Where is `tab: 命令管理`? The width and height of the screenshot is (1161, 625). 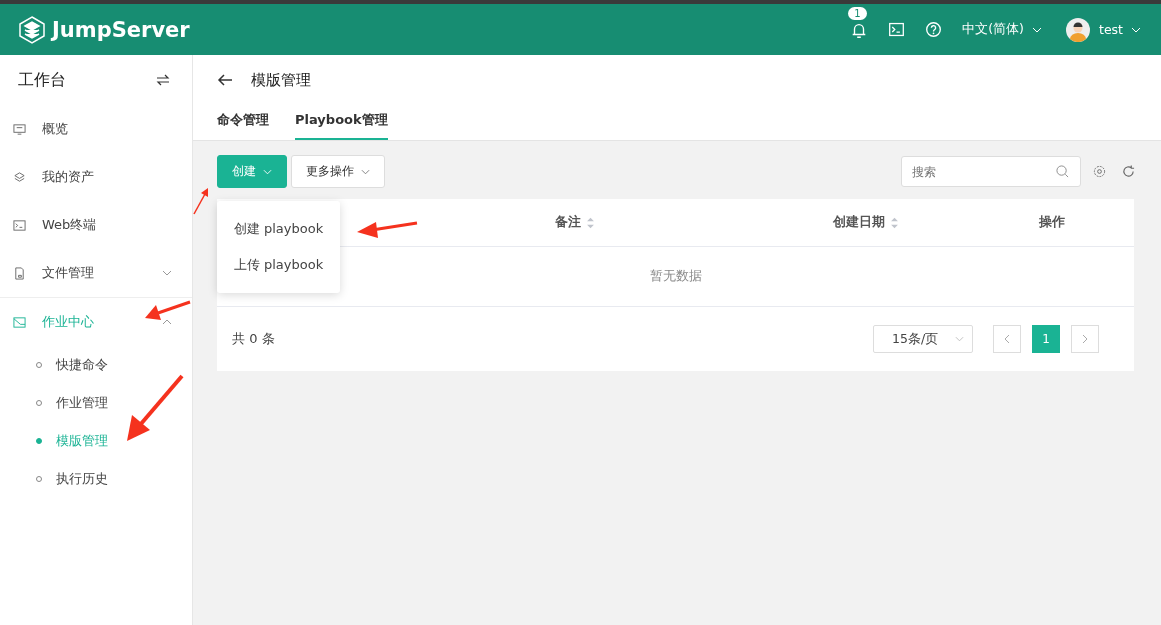 tab: 命令管理 is located at coordinates (243, 122).